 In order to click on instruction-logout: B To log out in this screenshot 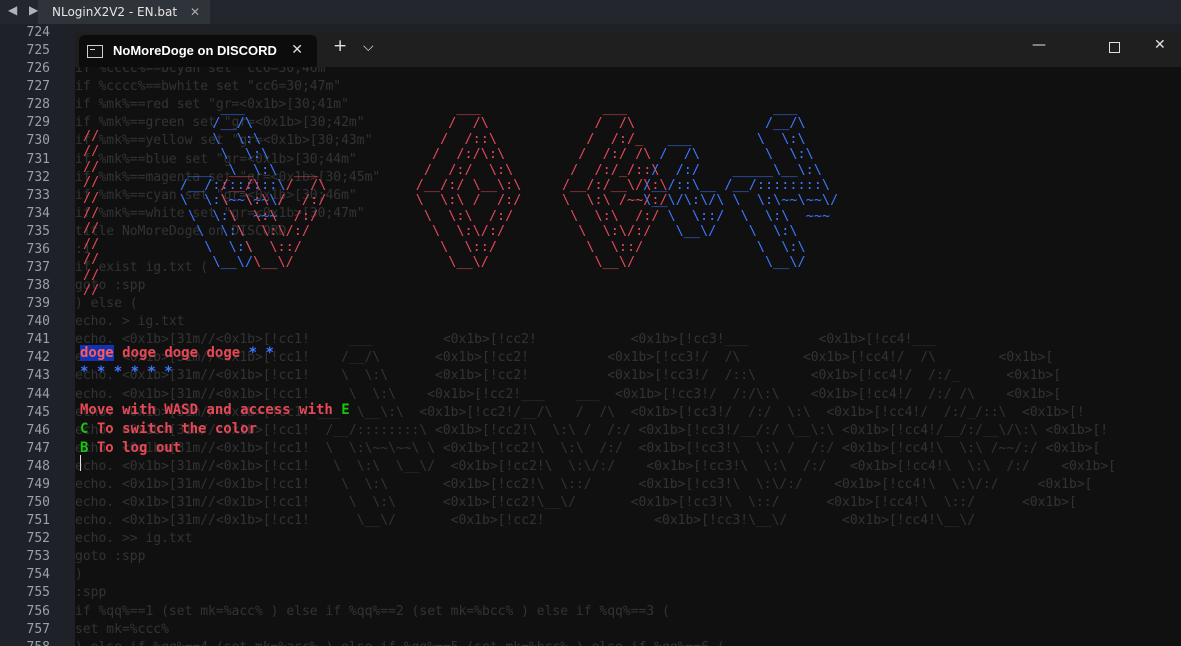, I will do `click(130, 448)`.